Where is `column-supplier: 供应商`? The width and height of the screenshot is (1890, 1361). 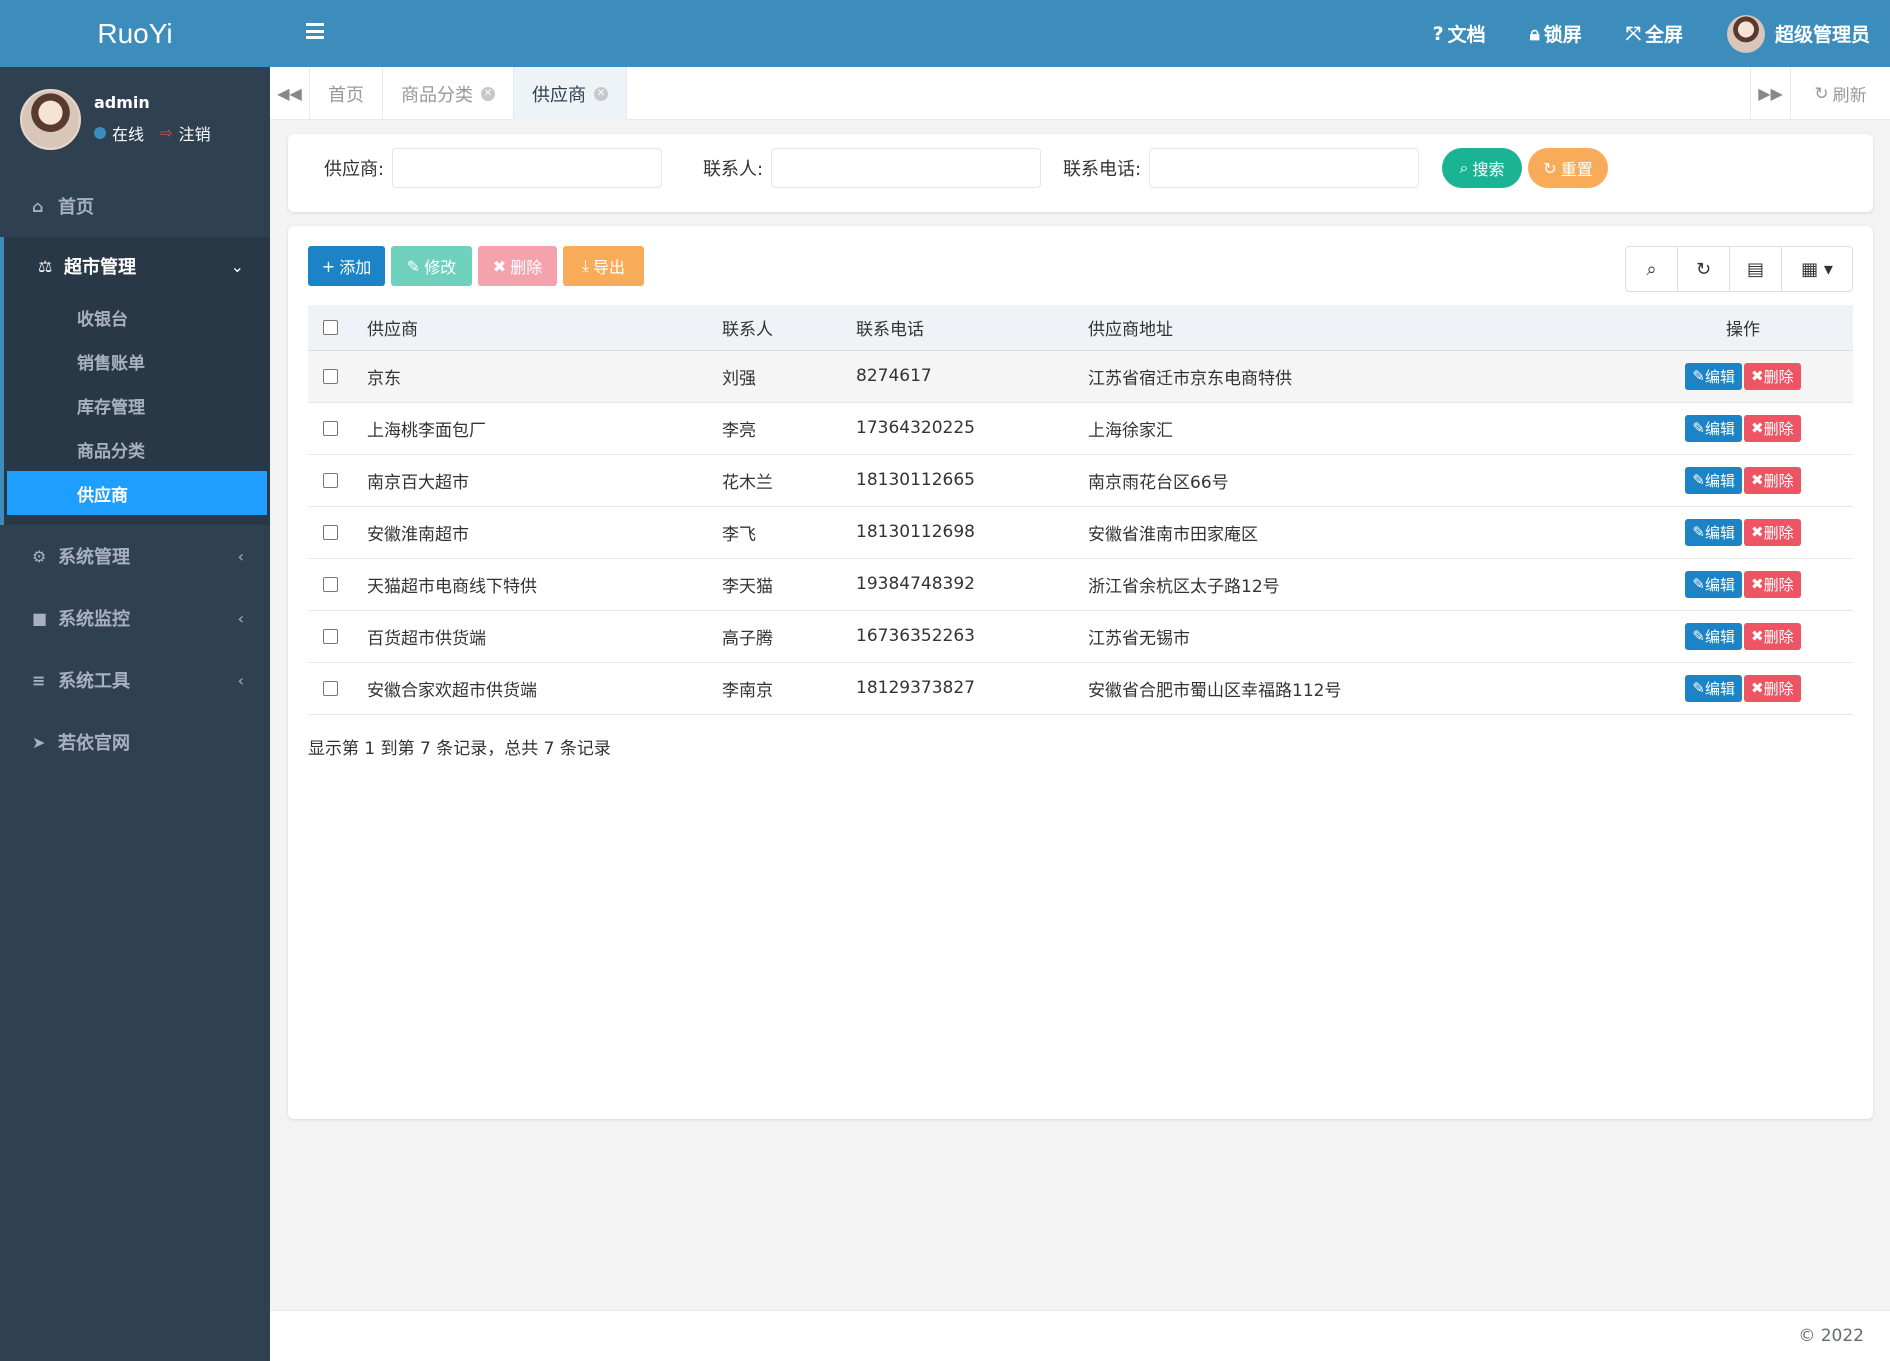
column-supplier: 供应商 is located at coordinates (544, 328).